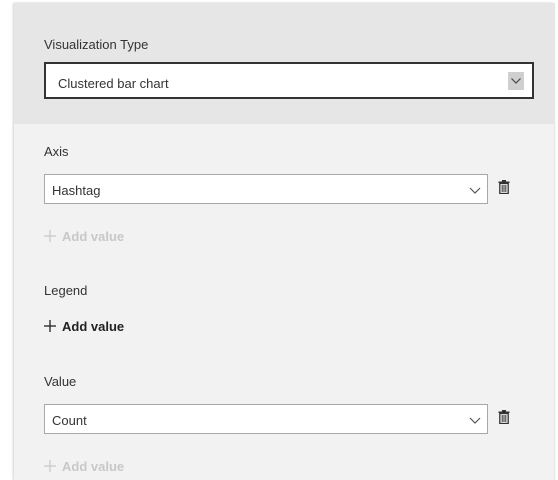 The image size is (558, 480). Describe the element at coordinates (69, 420) in the screenshot. I see `value-field-value: Count` at that location.